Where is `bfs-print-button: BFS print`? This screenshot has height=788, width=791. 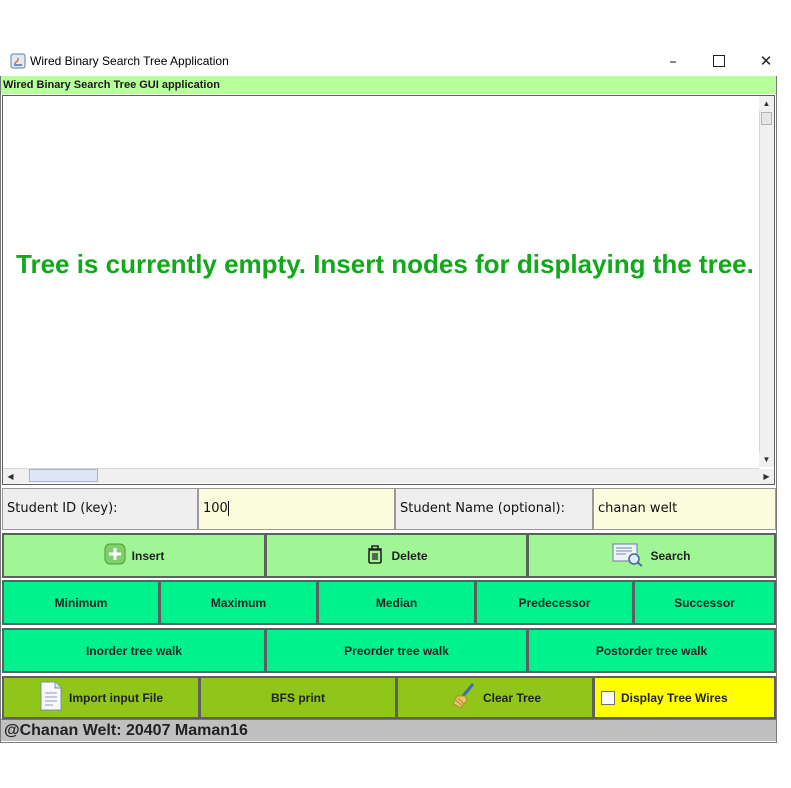
bfs-print-button: BFS print is located at coordinates (298, 697).